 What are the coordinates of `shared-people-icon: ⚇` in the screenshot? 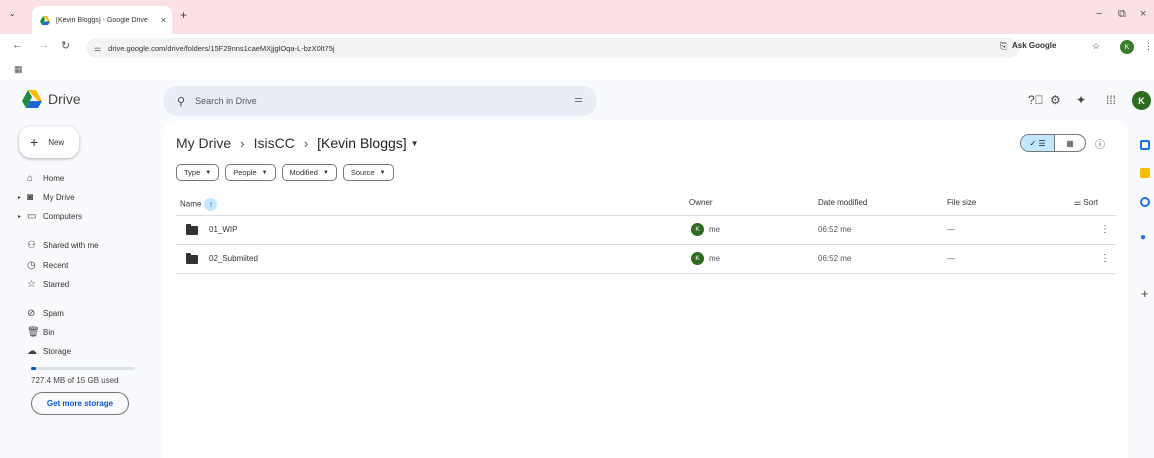 It's located at (31, 245).